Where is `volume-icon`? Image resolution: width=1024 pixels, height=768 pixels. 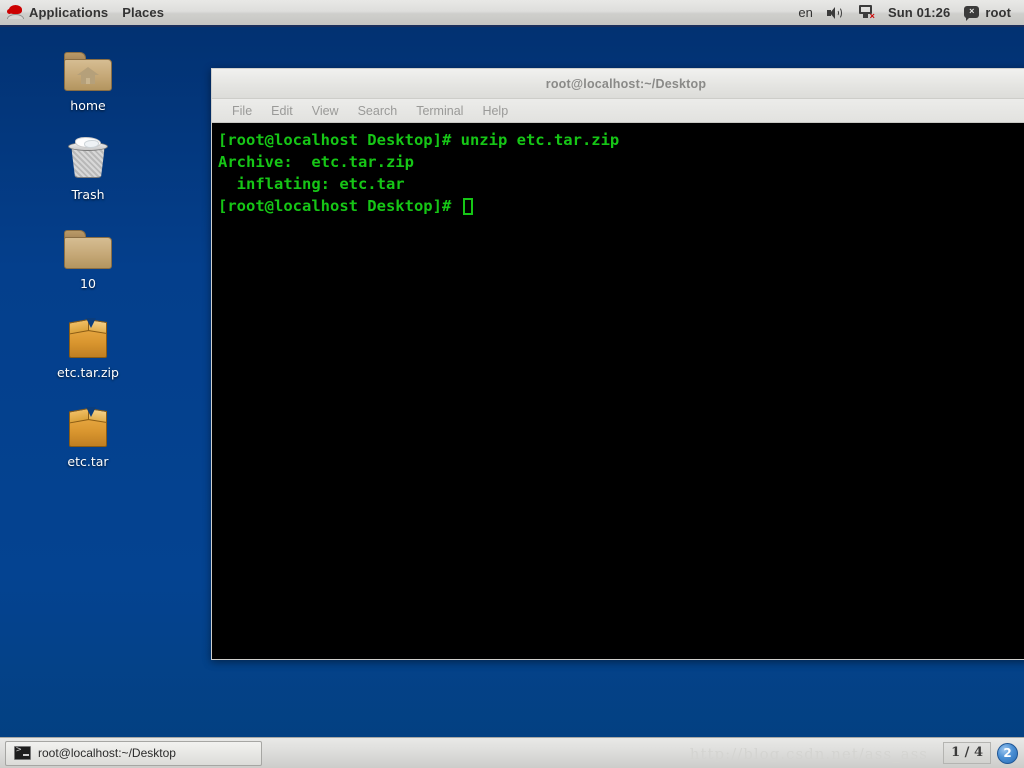 volume-icon is located at coordinates (835, 13).